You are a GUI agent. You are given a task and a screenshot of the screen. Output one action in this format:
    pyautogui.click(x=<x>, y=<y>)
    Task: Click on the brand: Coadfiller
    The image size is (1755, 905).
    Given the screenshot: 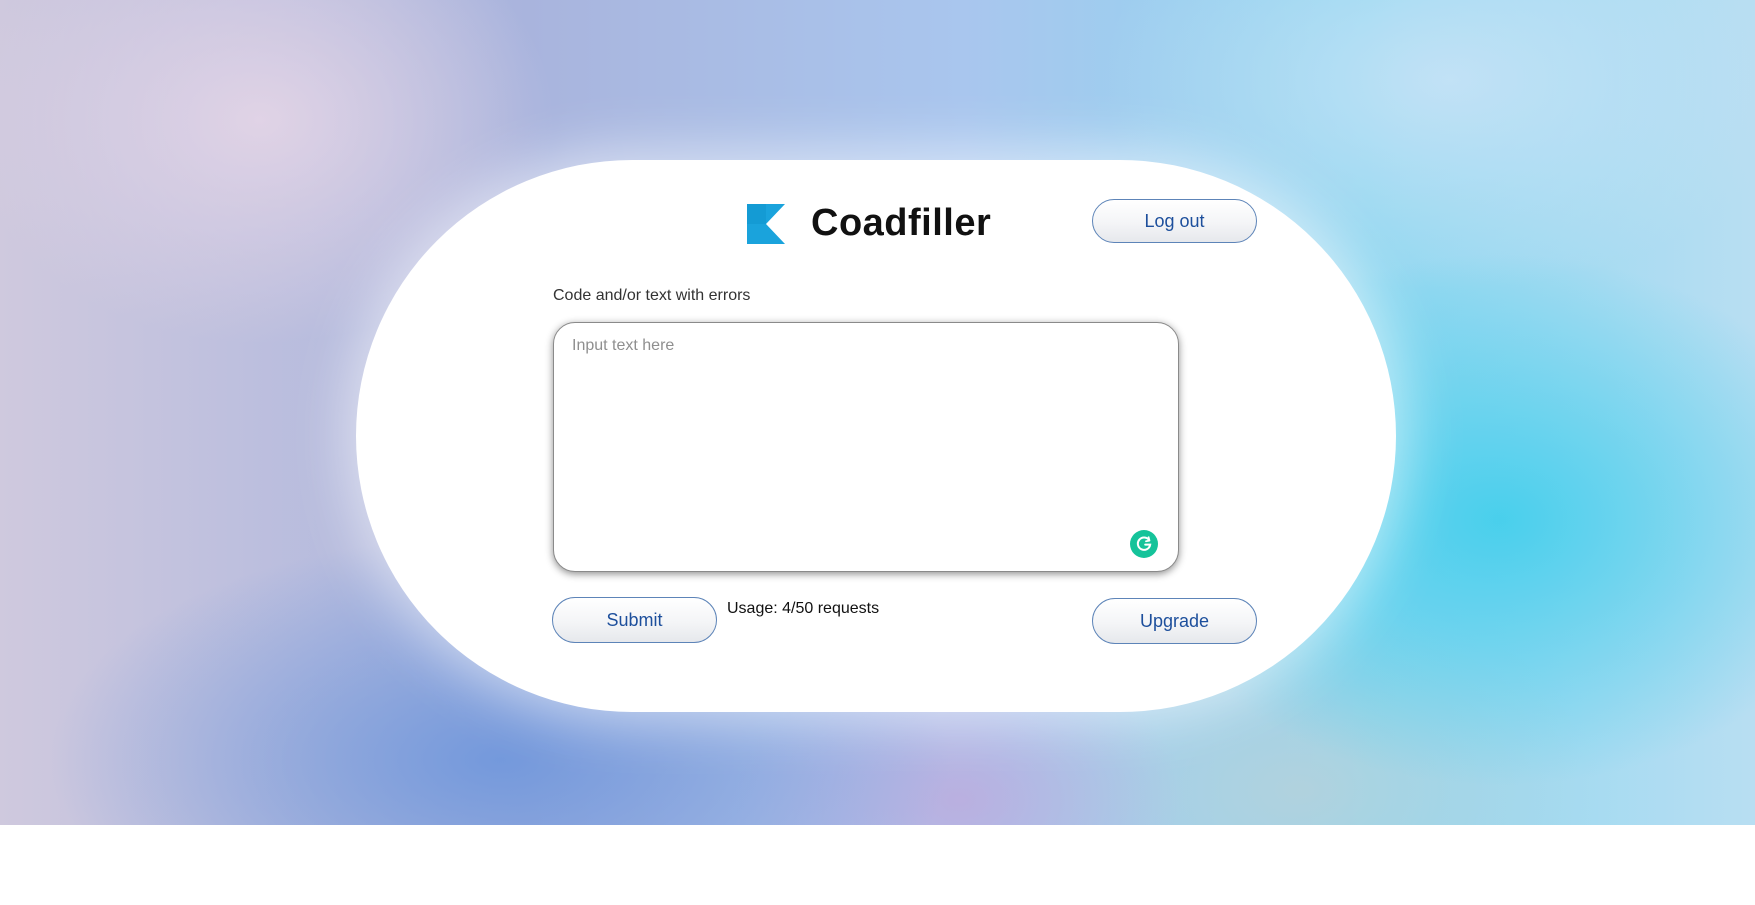 What is the action you would take?
    pyautogui.click(x=869, y=223)
    